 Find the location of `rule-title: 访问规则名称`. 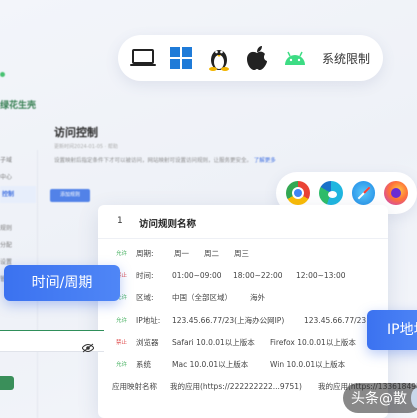

rule-title: 访问规则名称 is located at coordinates (168, 224).